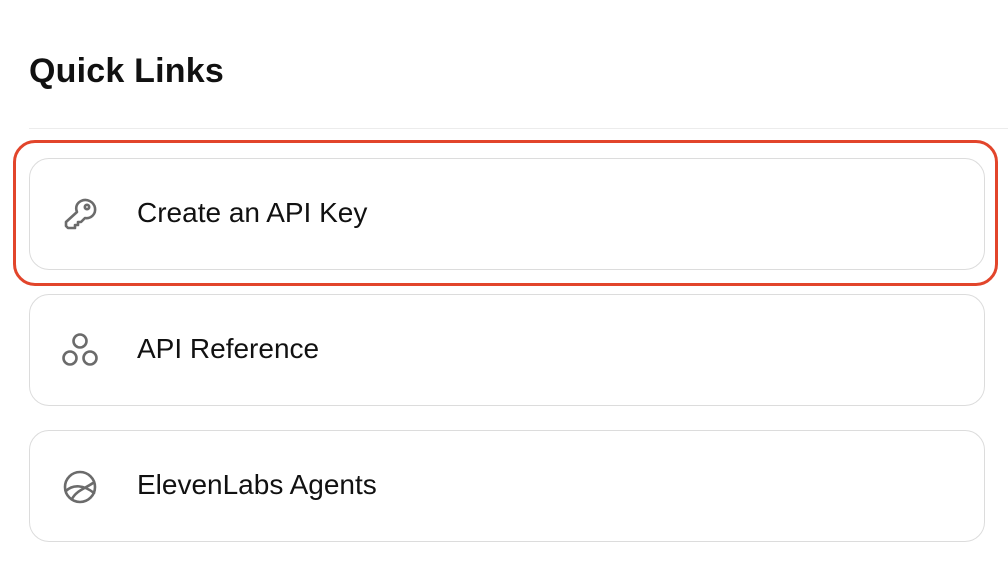 The image size is (1008, 574). Describe the element at coordinates (126, 71) in the screenshot. I see `section-title: Quick Links` at that location.